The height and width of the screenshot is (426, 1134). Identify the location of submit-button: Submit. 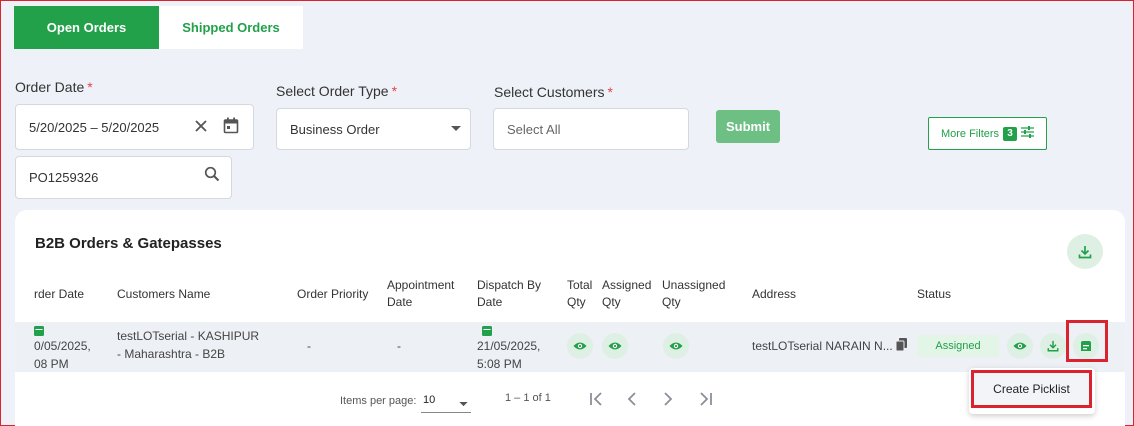
(748, 126).